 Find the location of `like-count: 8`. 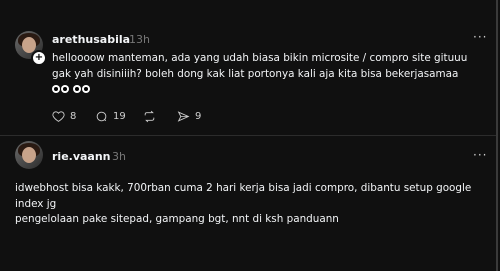

like-count: 8 is located at coordinates (73, 116).